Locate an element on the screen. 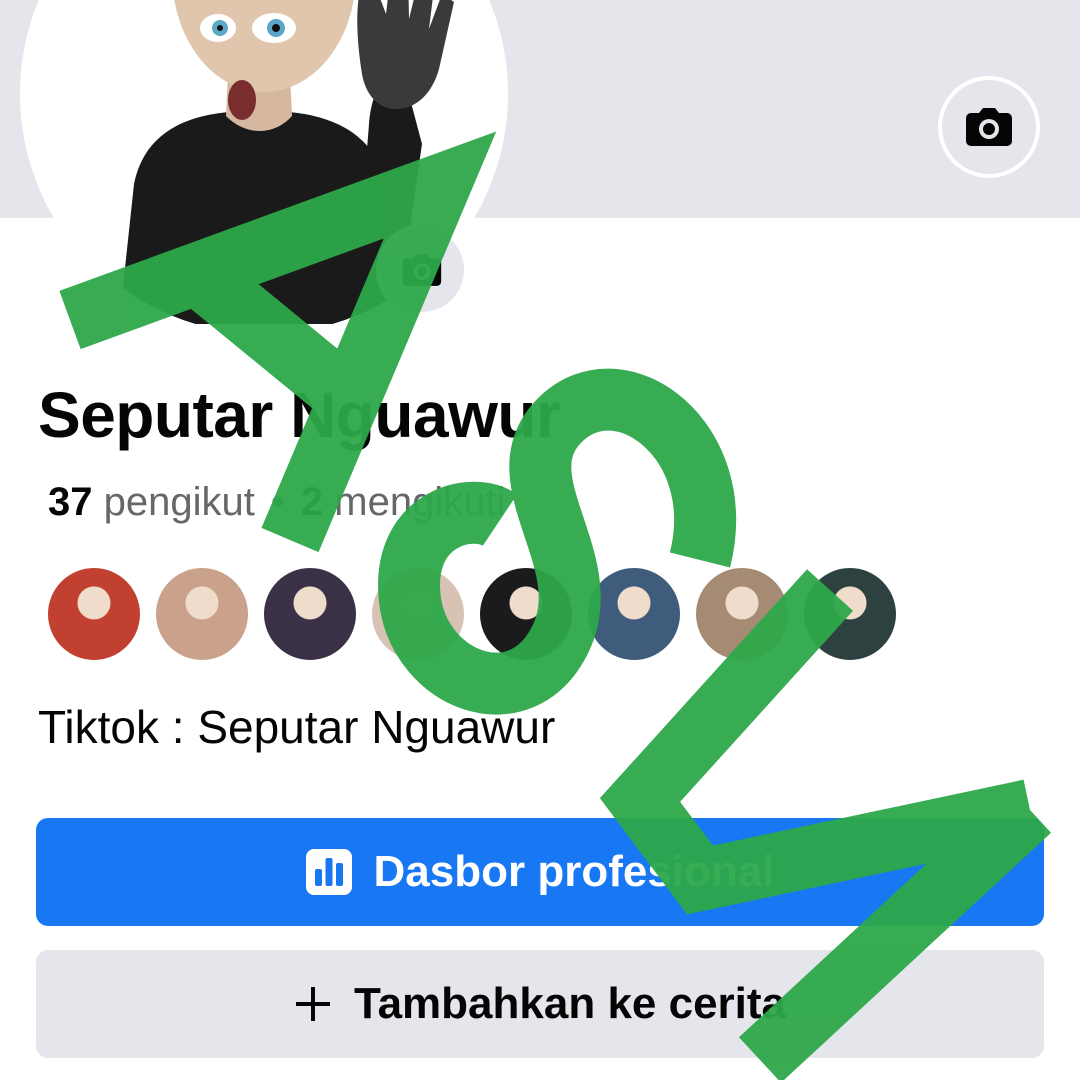 This screenshot has height=1080, width=1080. follow-stats: 37 pengikut • 2 mengikuti is located at coordinates (276, 502).